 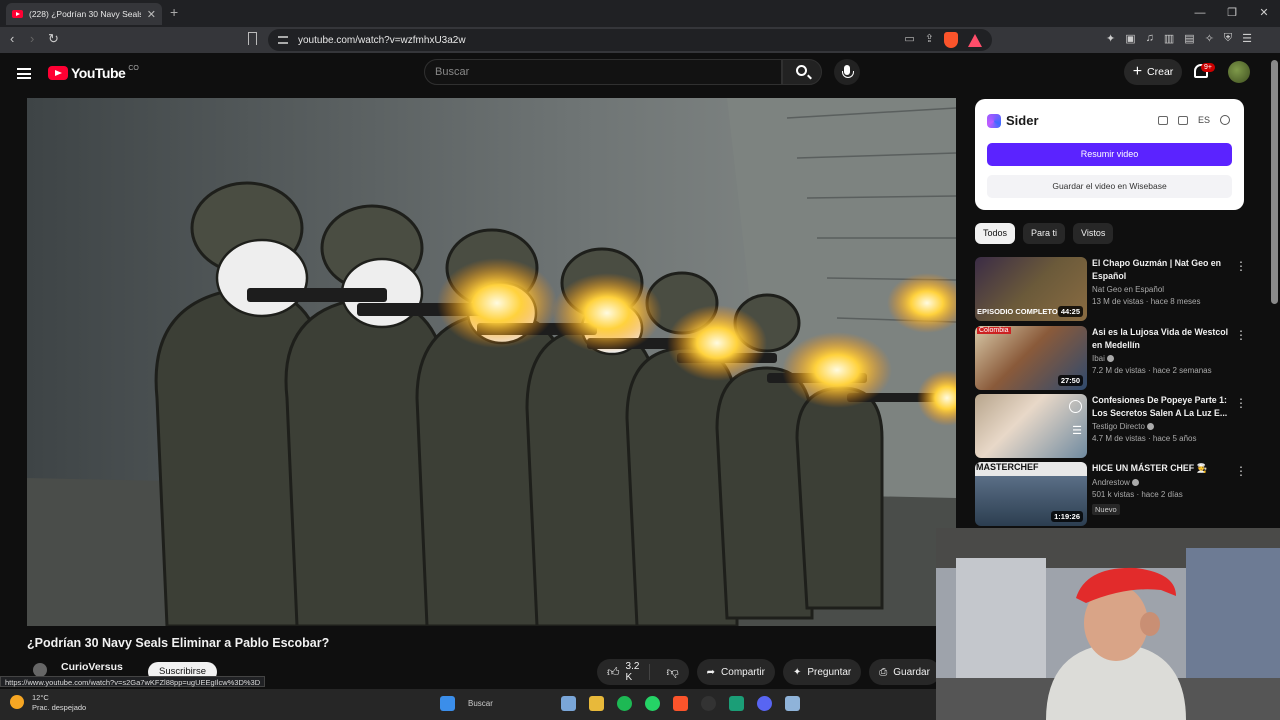 I want to click on file-explorer-icon, so click(x=596, y=703).